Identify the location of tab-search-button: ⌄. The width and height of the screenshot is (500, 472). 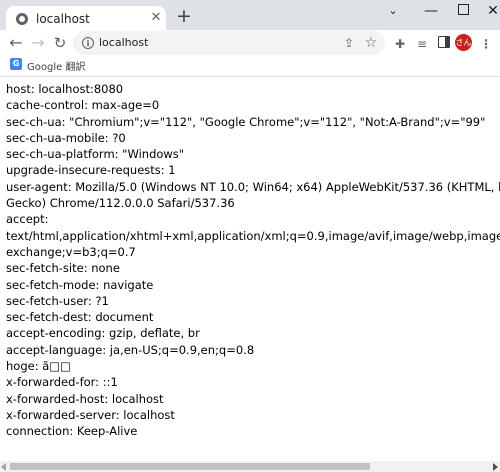
(393, 13).